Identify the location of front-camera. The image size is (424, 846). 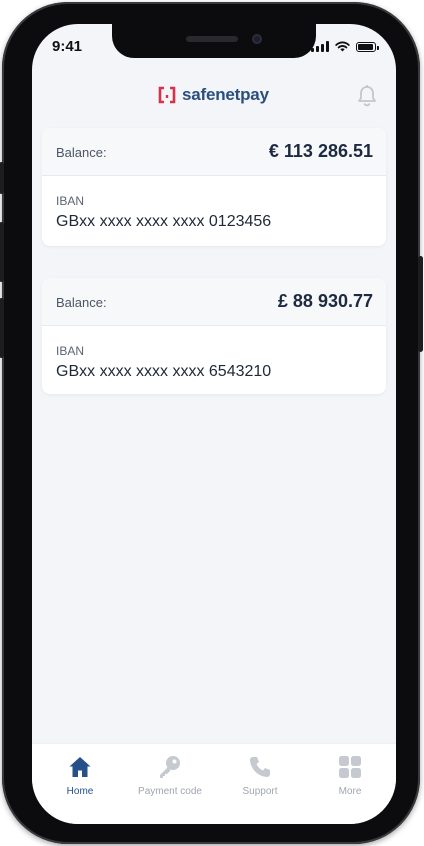
(257, 39).